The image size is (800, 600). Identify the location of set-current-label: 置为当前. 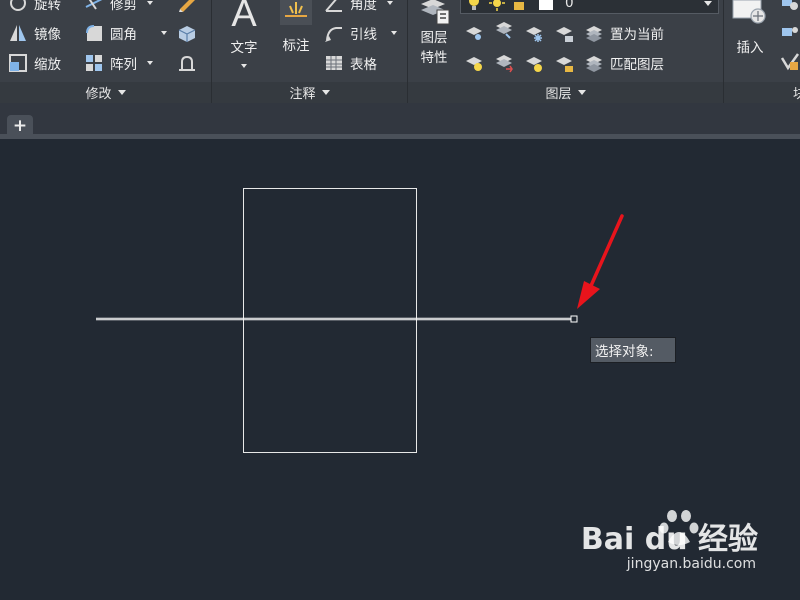
(637, 35).